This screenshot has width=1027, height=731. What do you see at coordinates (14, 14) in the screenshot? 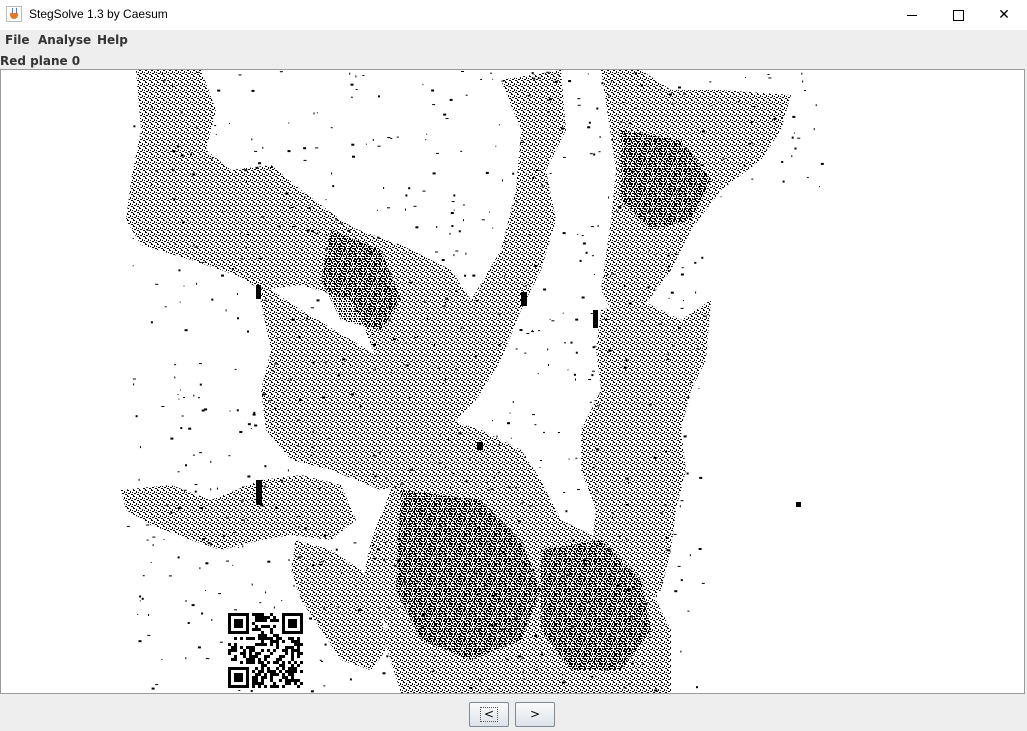
I see `java-coffee-icon` at bounding box center [14, 14].